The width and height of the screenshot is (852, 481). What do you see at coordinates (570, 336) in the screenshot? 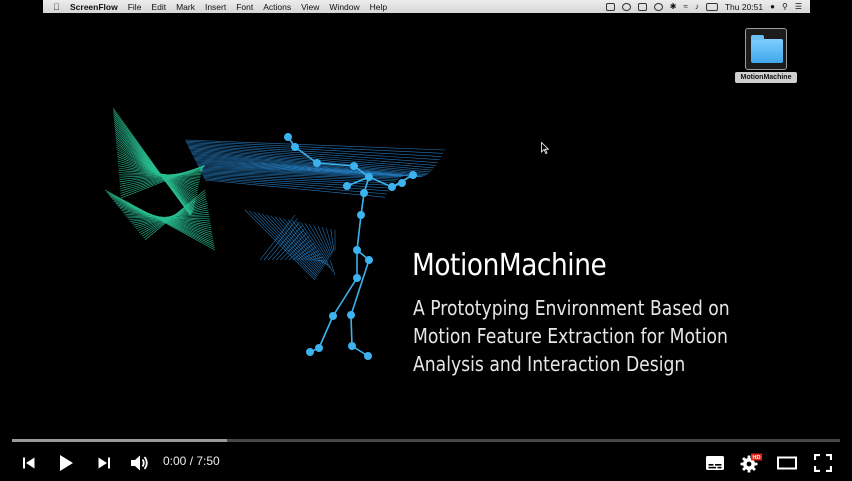
I see `subtitle-line: Motion Feature Extraction for Motion` at bounding box center [570, 336].